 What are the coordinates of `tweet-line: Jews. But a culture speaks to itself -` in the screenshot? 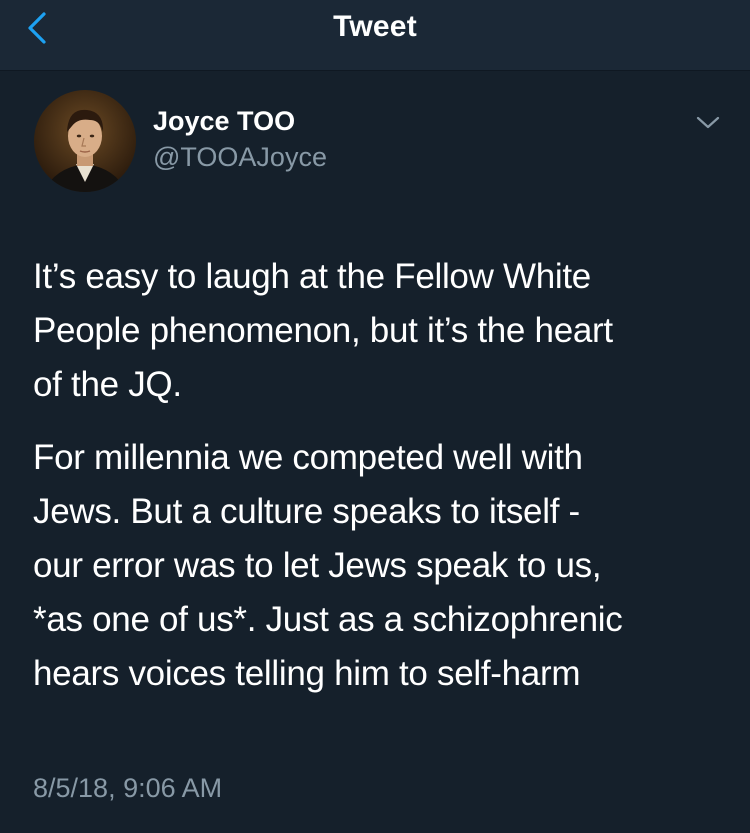 It's located at (306, 511).